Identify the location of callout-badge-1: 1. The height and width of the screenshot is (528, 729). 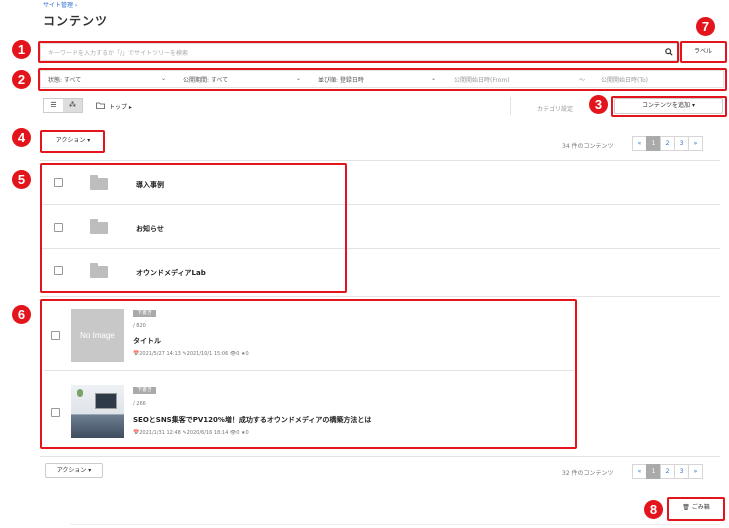
(21, 49).